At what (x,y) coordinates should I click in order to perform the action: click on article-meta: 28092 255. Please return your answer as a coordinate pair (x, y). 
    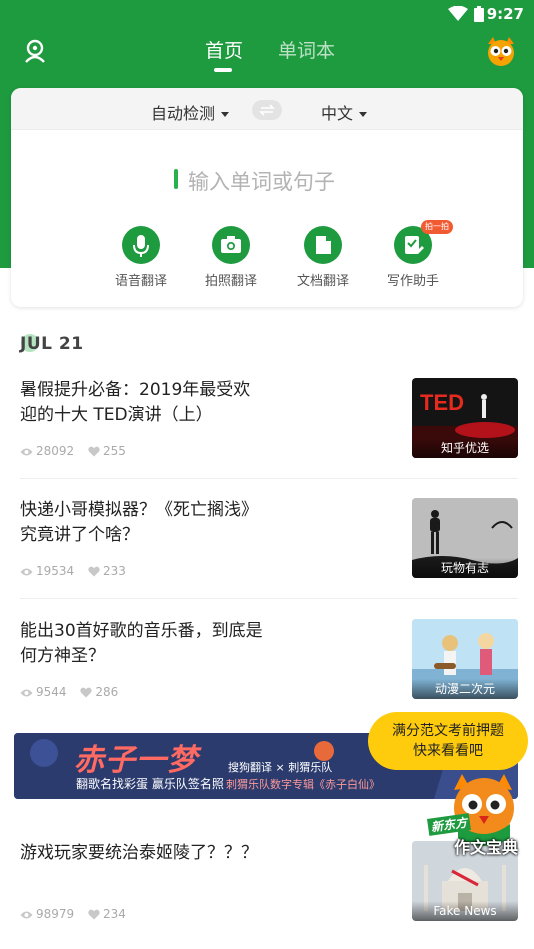
    Looking at the image, I should click on (78, 451).